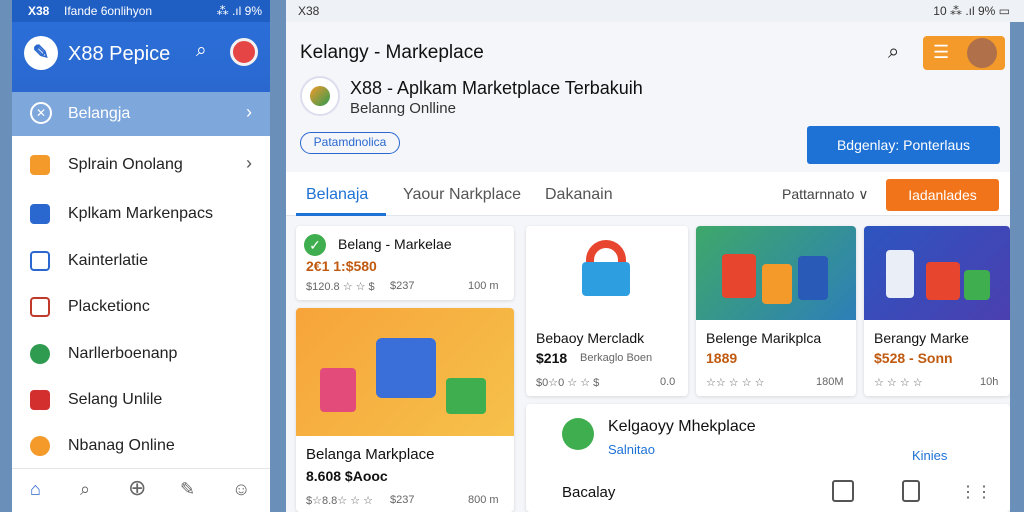 This screenshot has width=1024, height=512. Describe the element at coordinates (668, 382) in the screenshot. I see `product-distance: 0.0` at that location.